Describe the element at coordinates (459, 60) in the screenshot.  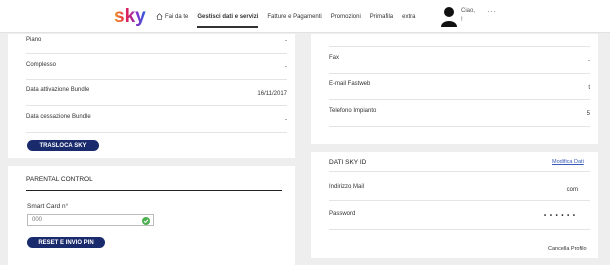
I see `row-fax: Fax -` at that location.